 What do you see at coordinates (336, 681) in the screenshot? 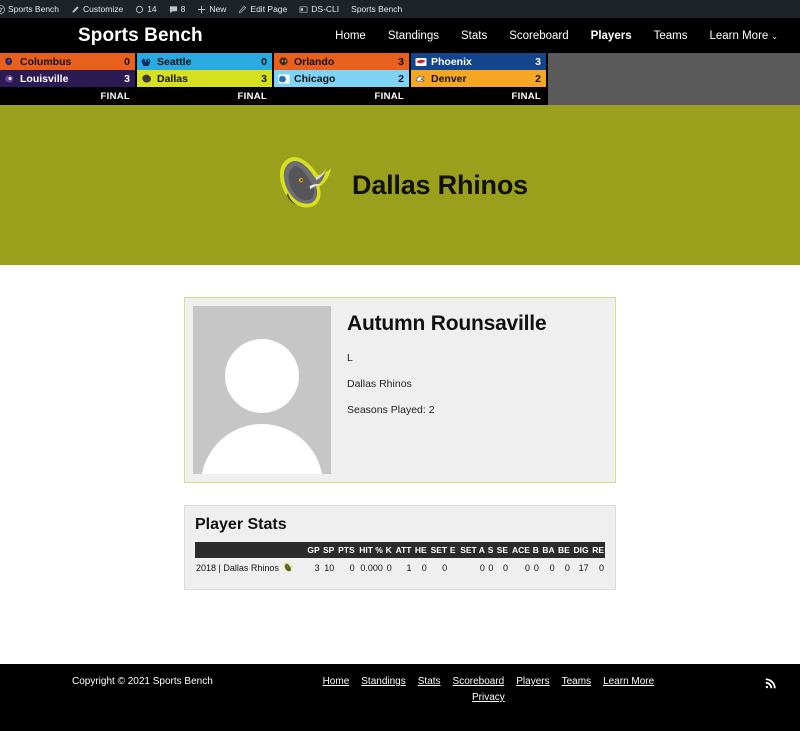
I see `footer-nav-home: Home` at bounding box center [336, 681].